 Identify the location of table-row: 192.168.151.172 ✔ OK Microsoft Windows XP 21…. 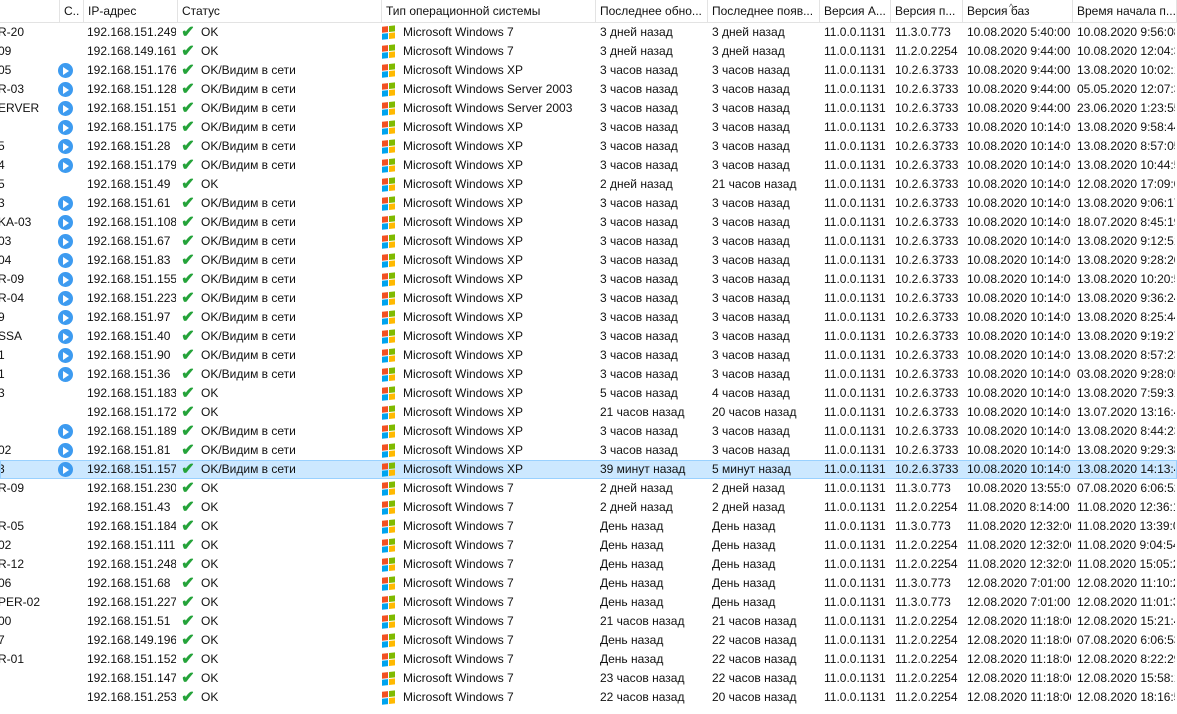
(588, 412).